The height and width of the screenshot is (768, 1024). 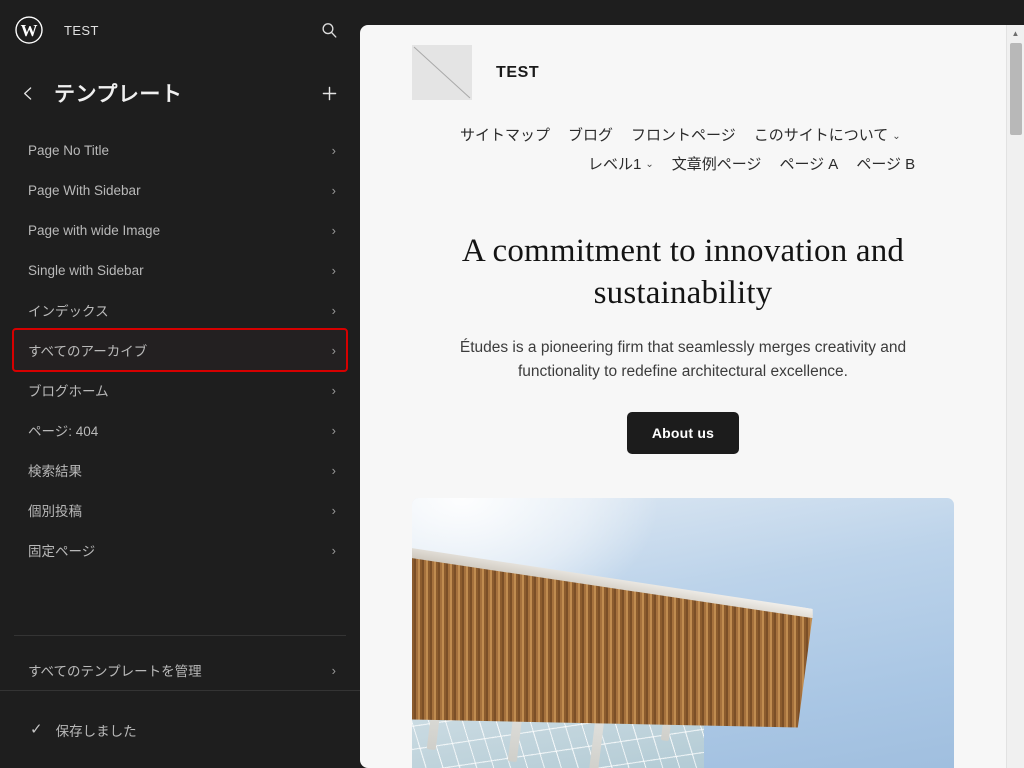 I want to click on preview-nav-link: レベル1 ⌄, so click(x=621, y=165).